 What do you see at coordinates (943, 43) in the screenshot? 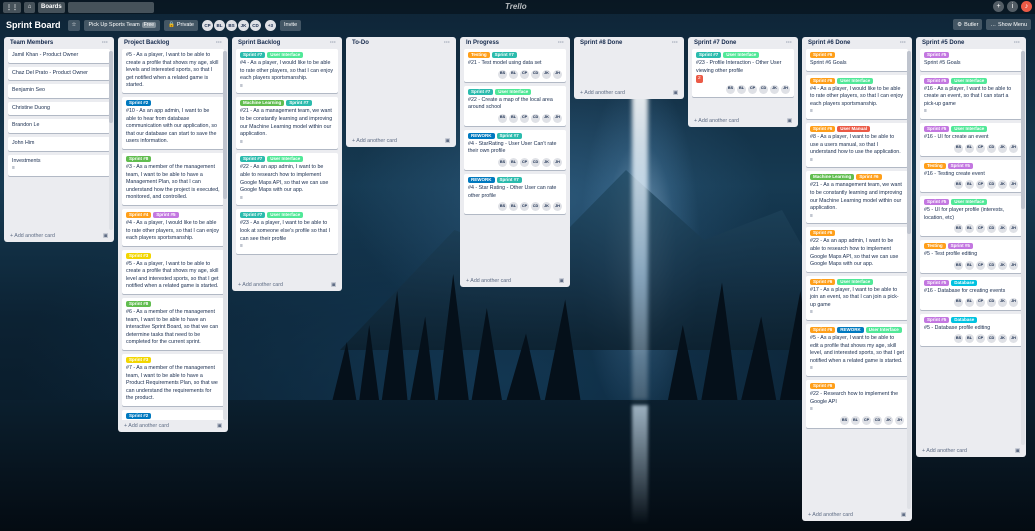
I see `list-title: Sprint #5 Done` at bounding box center [943, 43].